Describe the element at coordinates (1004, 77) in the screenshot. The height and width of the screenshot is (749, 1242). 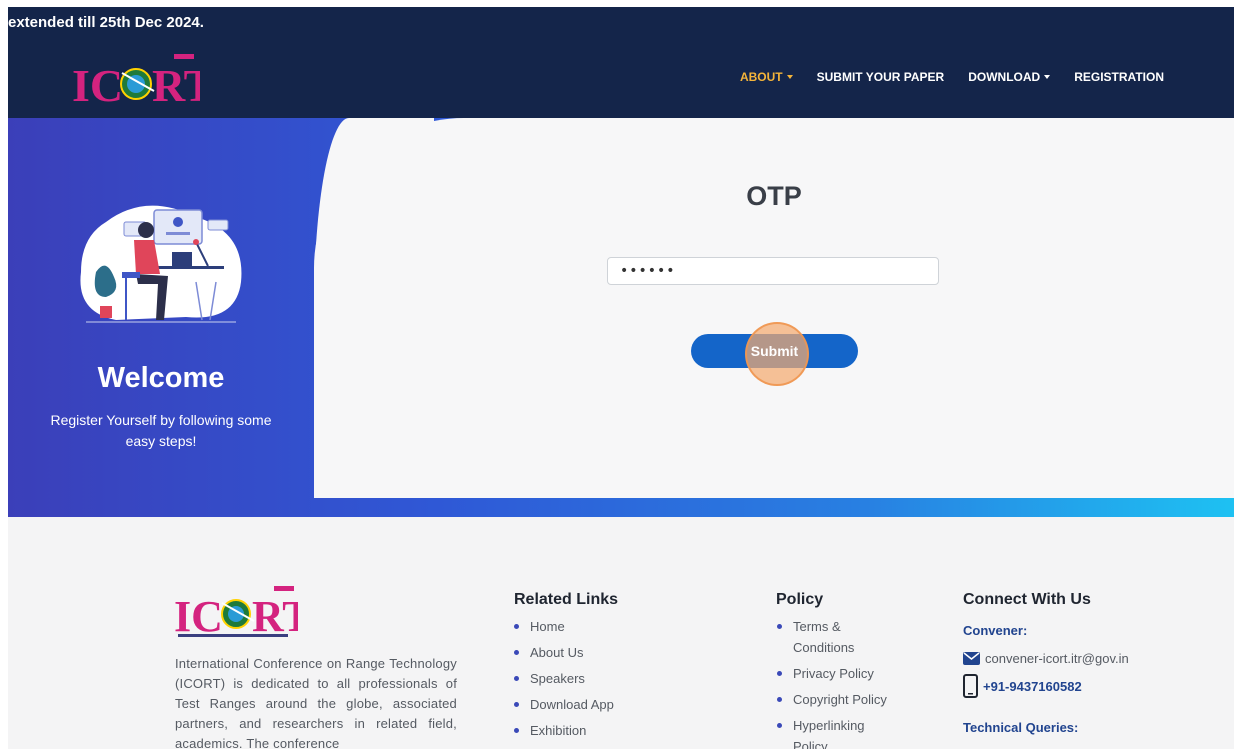
I see `nav-download-label: DOWNLOAD` at that location.